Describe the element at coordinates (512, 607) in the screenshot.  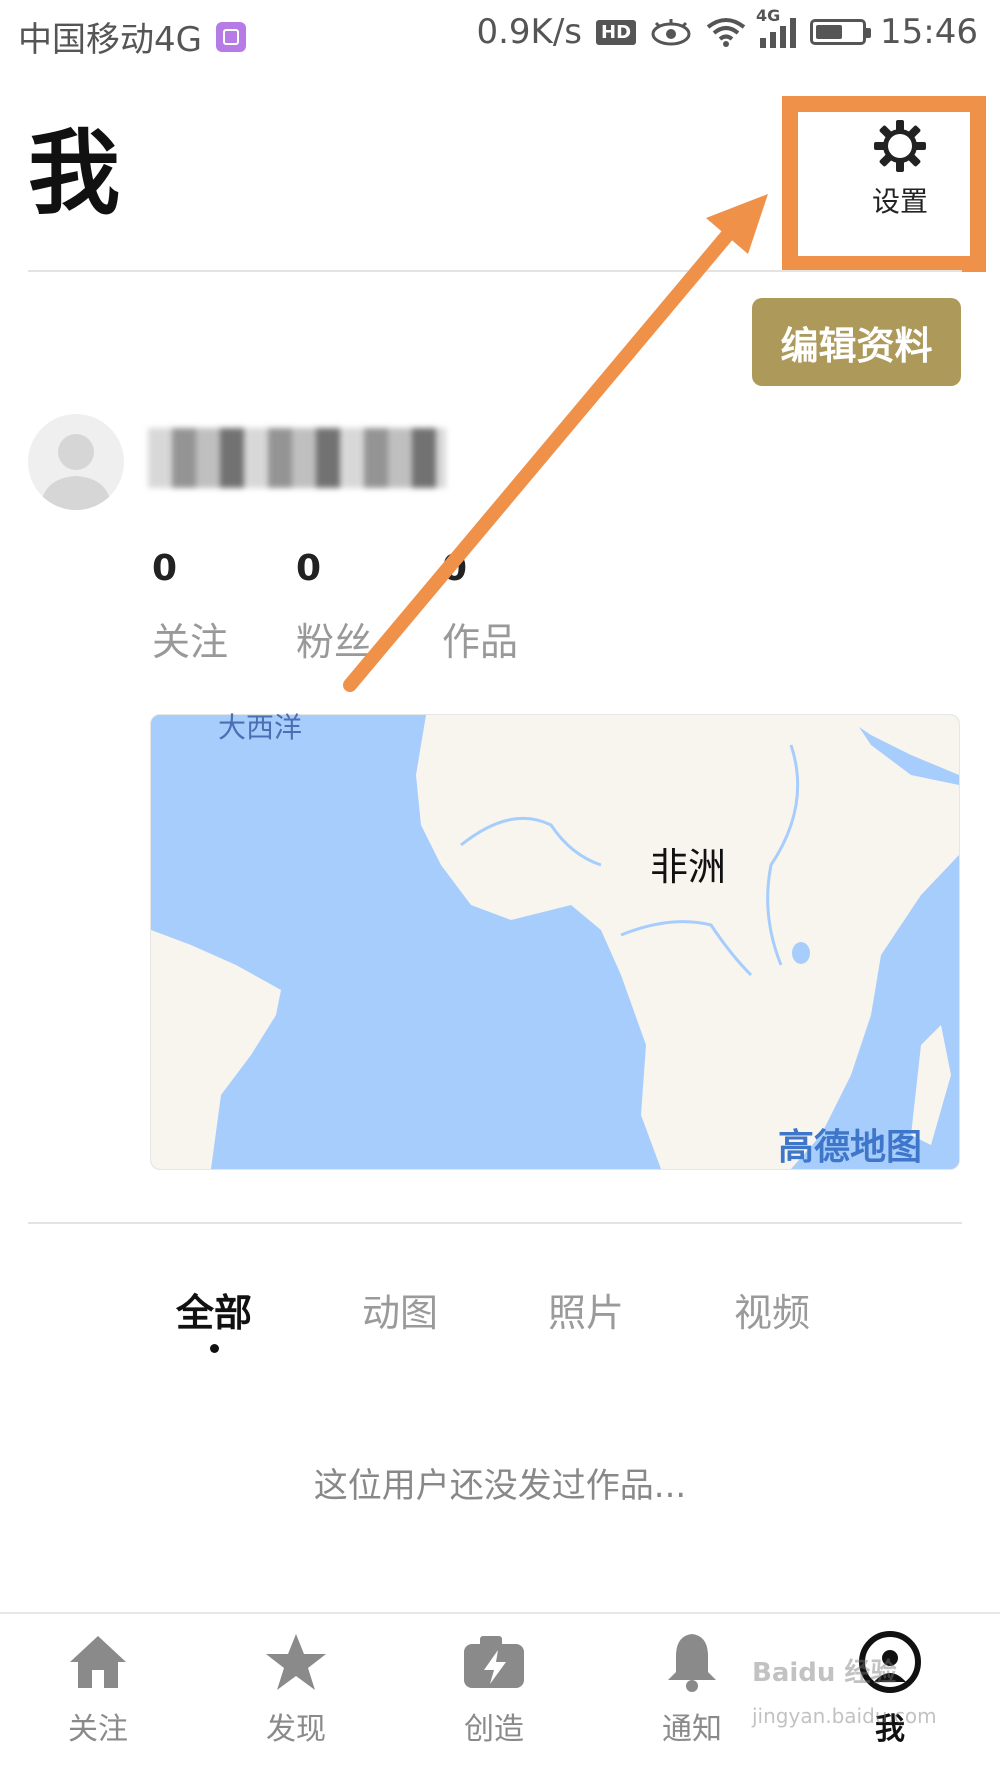
I see `stat-works: 0 作品` at that location.